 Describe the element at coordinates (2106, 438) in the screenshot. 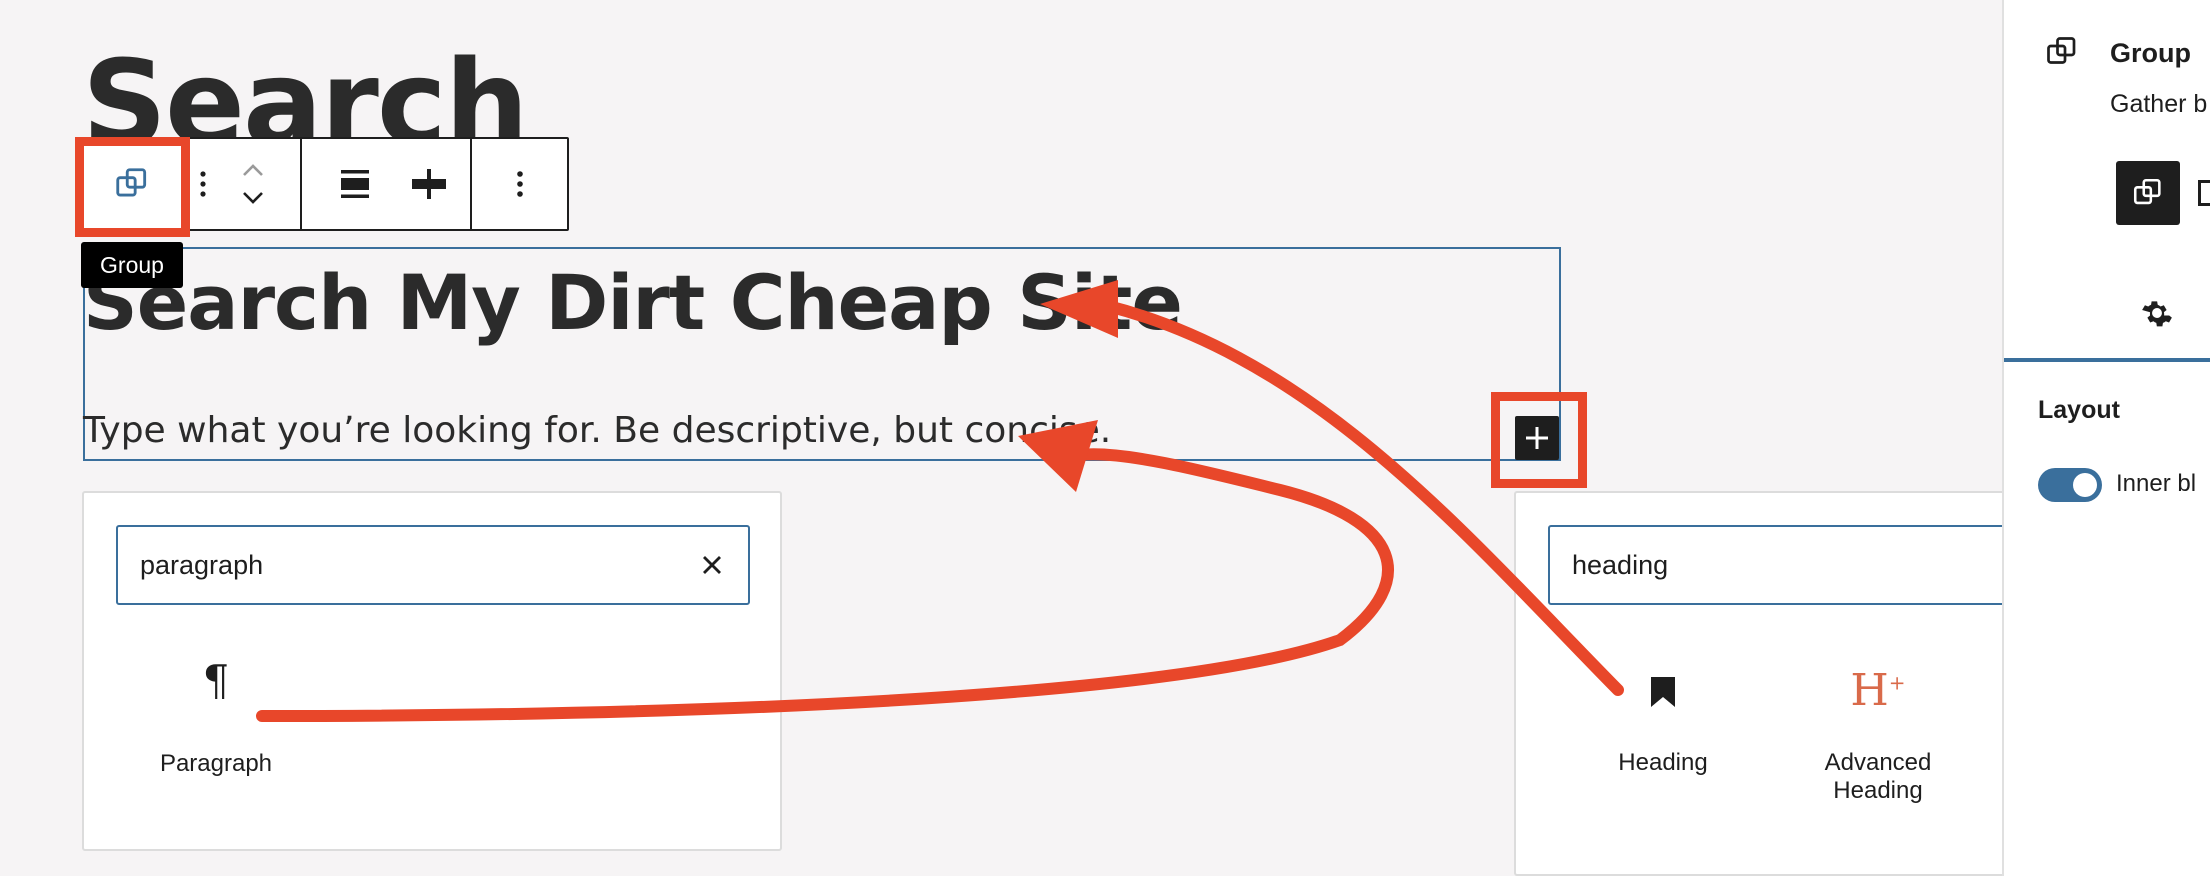

I see `settings-sidebar: Group Gather b Layout Inner bl` at that location.